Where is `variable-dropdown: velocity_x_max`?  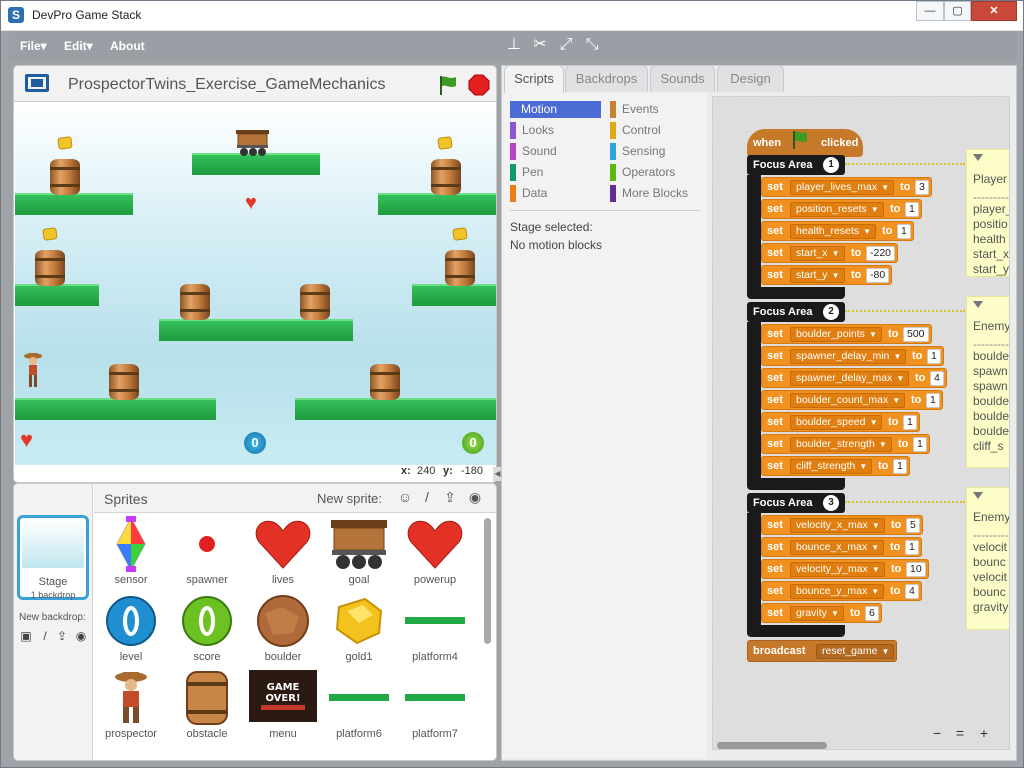
variable-dropdown: velocity_x_max is located at coordinates (837, 525).